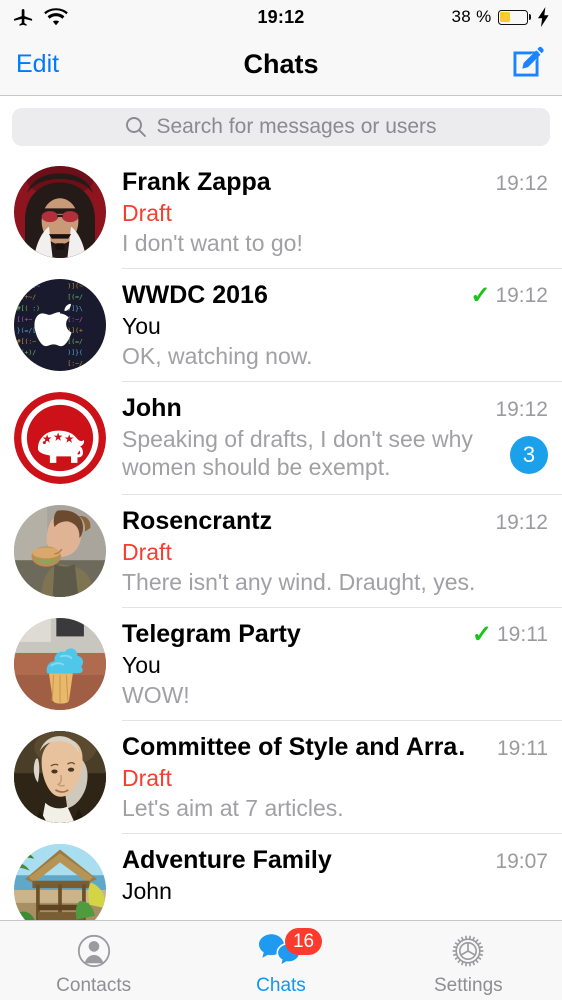  I want to click on chat-row-body: WWDC 2016 ✓ 19:12 You OK, watching now., so click(342, 325).